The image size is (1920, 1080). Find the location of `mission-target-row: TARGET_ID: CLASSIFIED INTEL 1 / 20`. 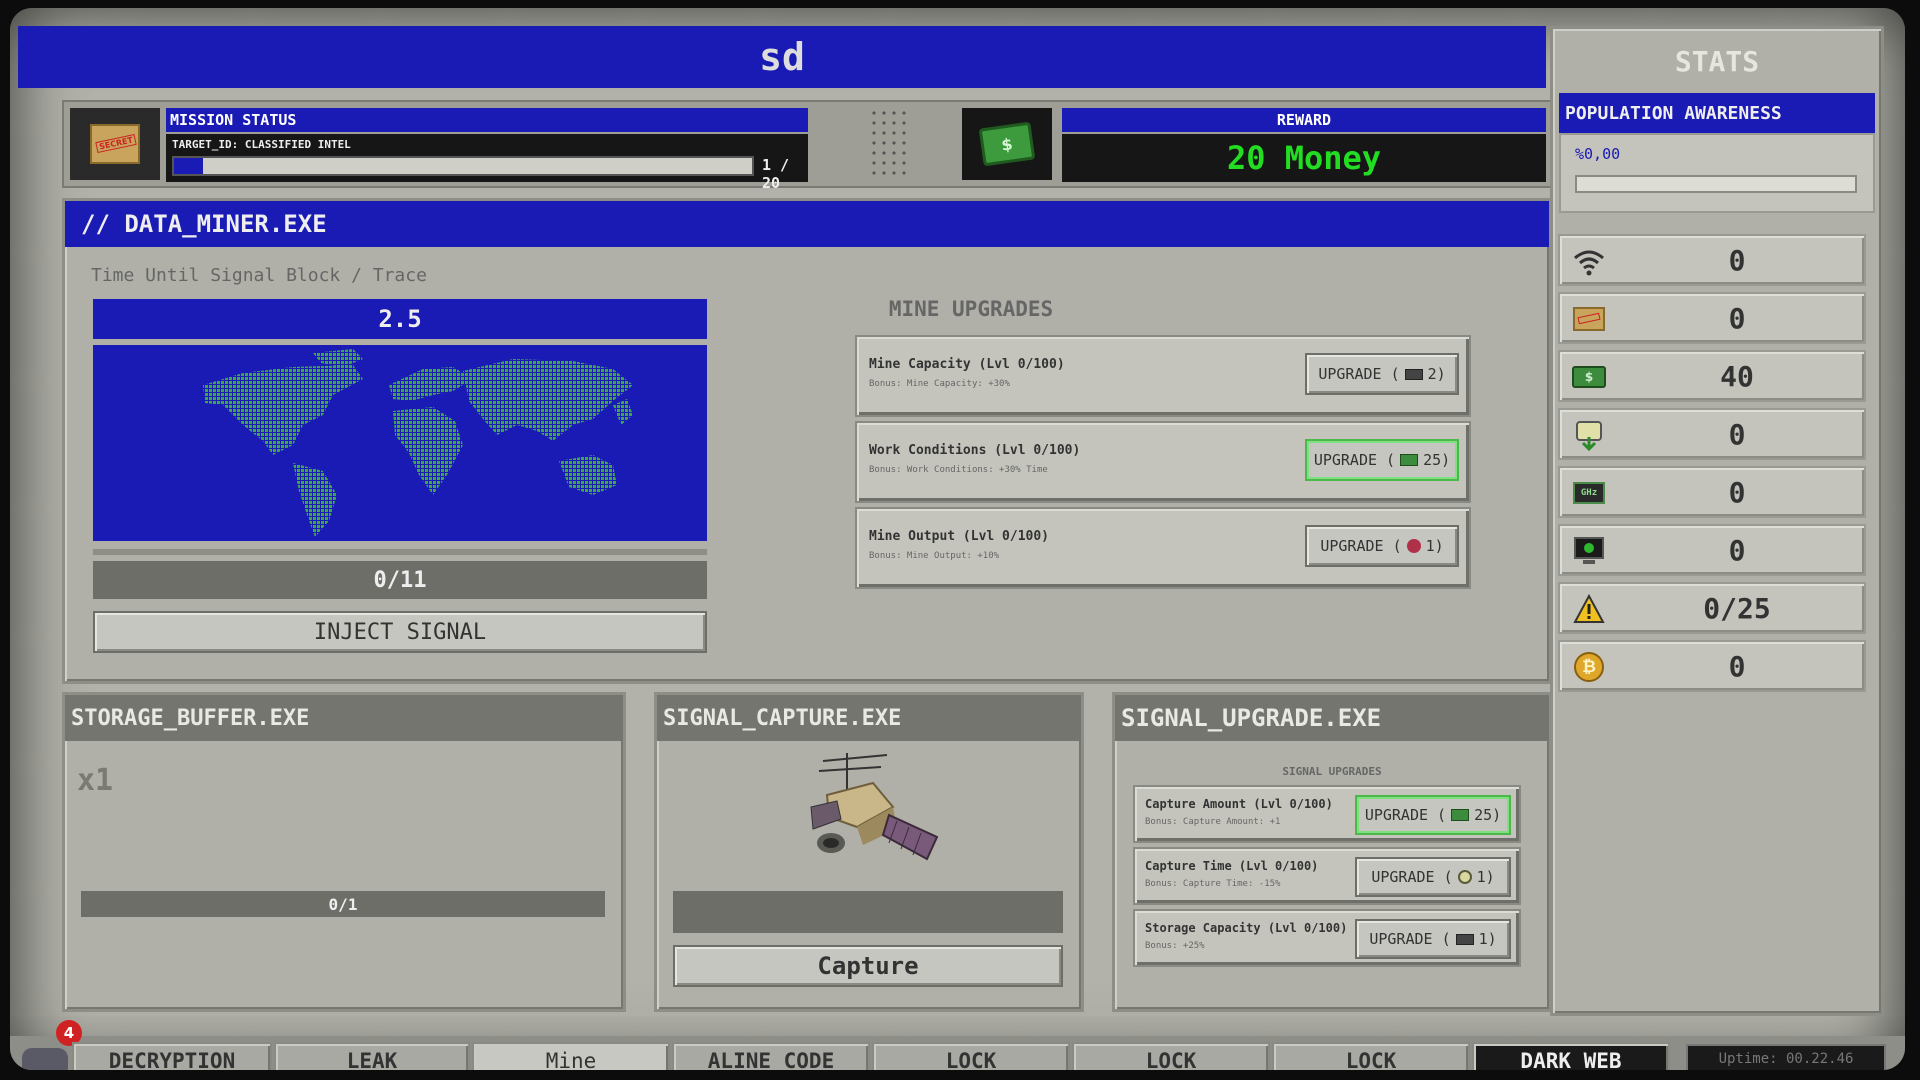

mission-target-row: TARGET_ID: CLASSIFIED INTEL 1 / 20 is located at coordinates (487, 163).